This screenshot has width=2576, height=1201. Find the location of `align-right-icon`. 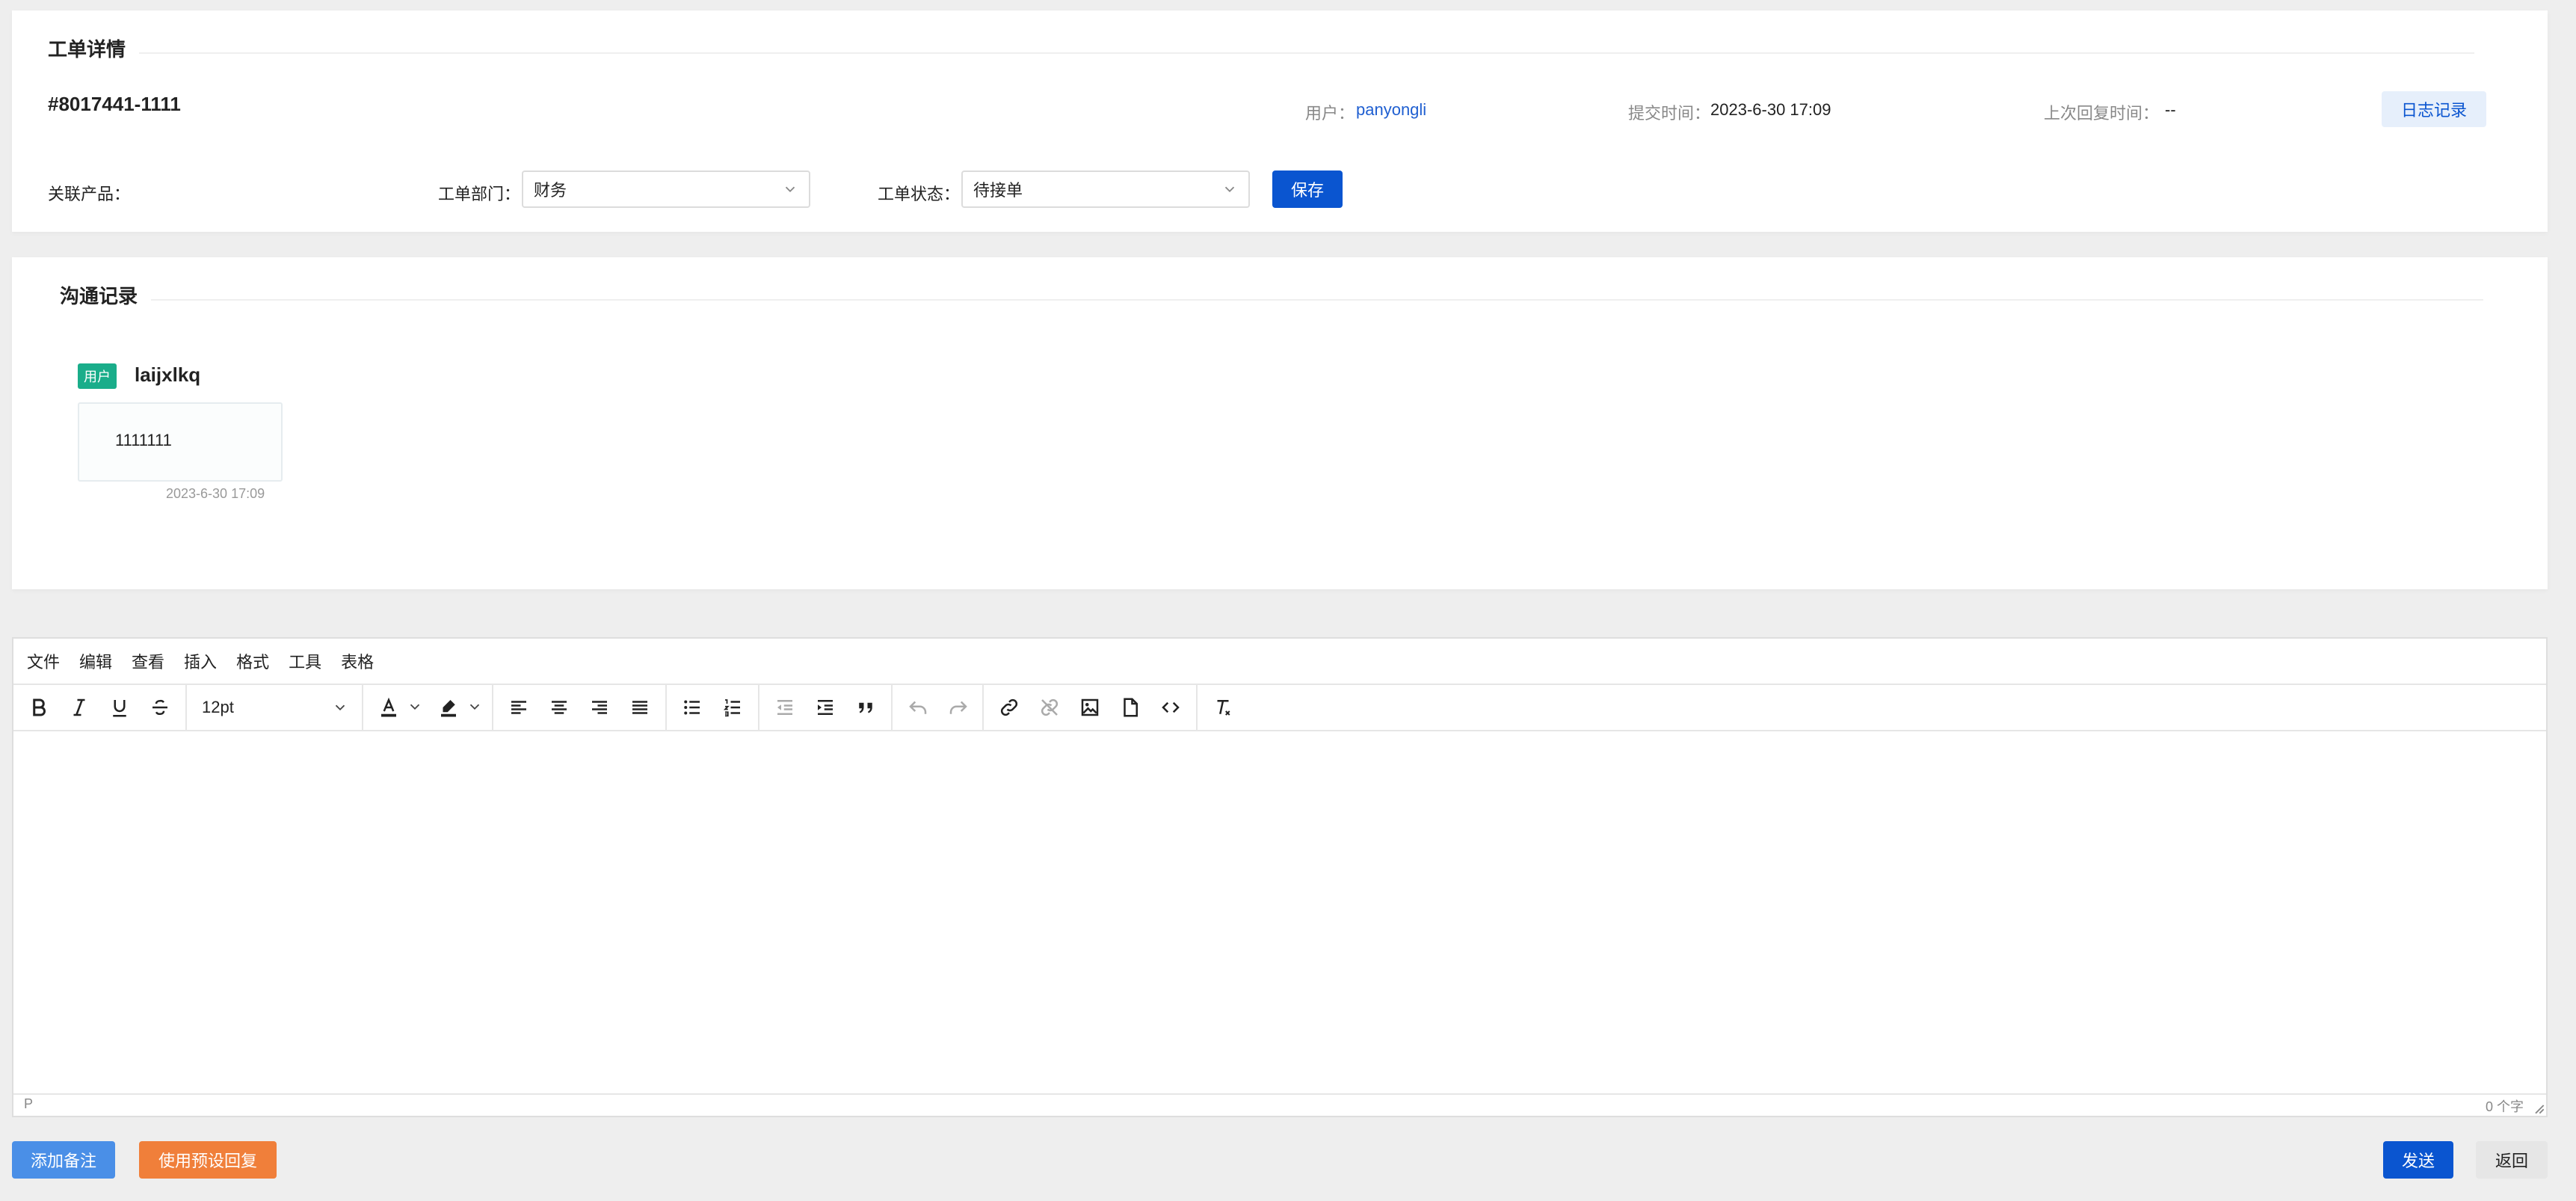

align-right-icon is located at coordinates (599, 707).